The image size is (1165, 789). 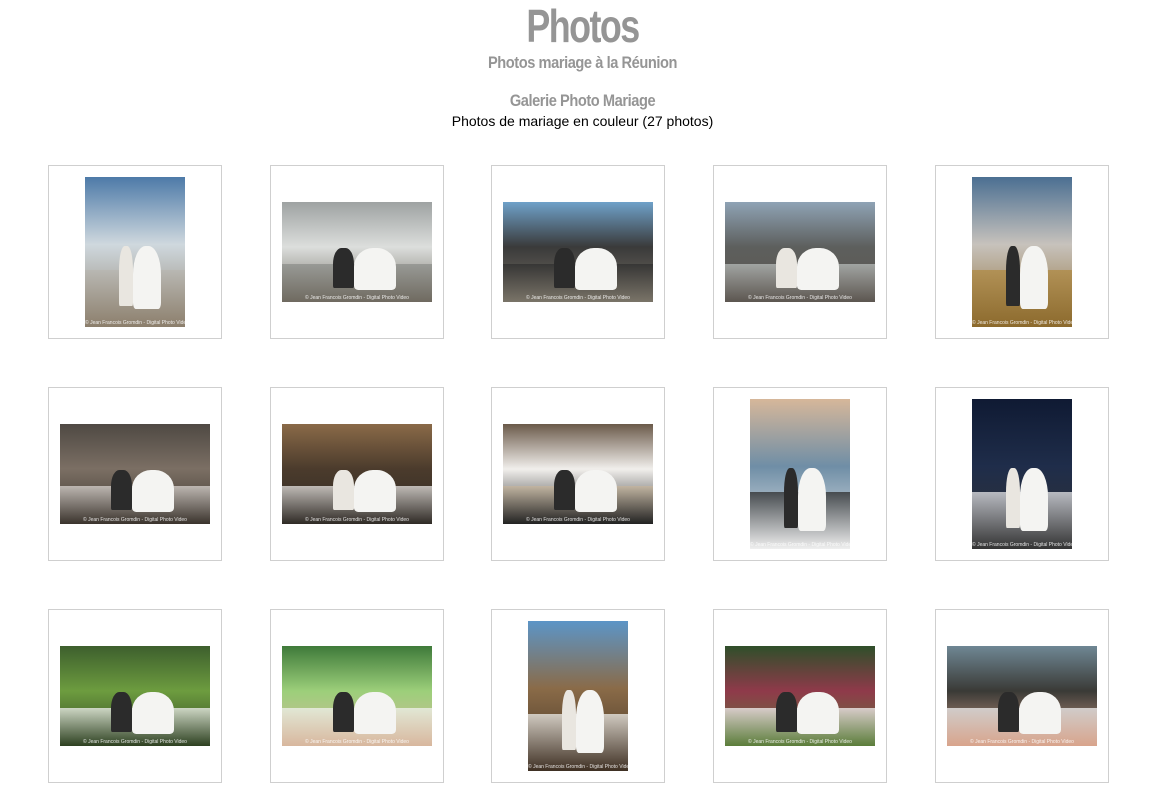 What do you see at coordinates (582, 121) in the screenshot?
I see `gallery-description: Photos de mariage en couleur (27 photos)` at bounding box center [582, 121].